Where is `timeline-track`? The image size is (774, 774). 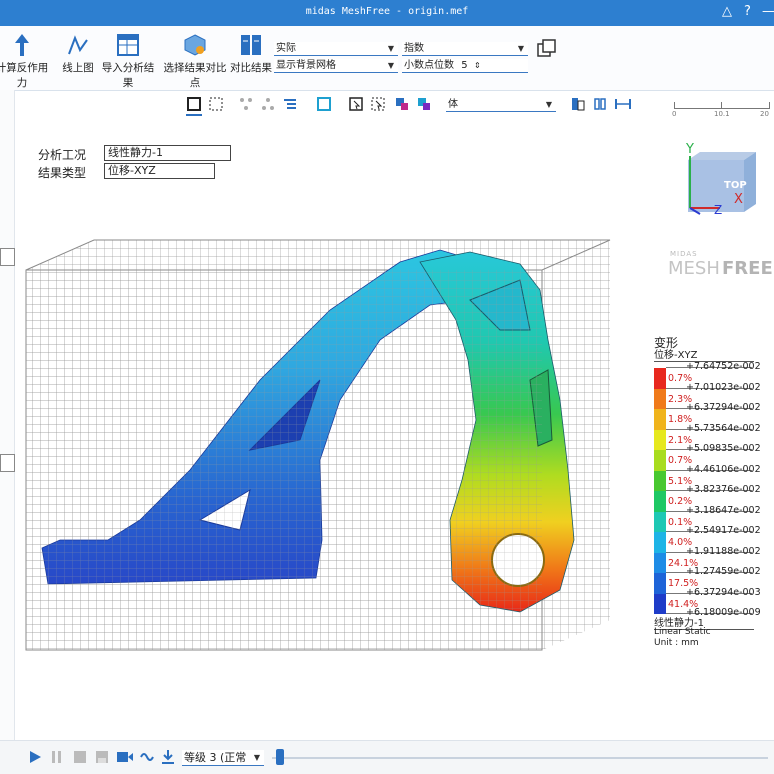
timeline-track is located at coordinates (520, 758).